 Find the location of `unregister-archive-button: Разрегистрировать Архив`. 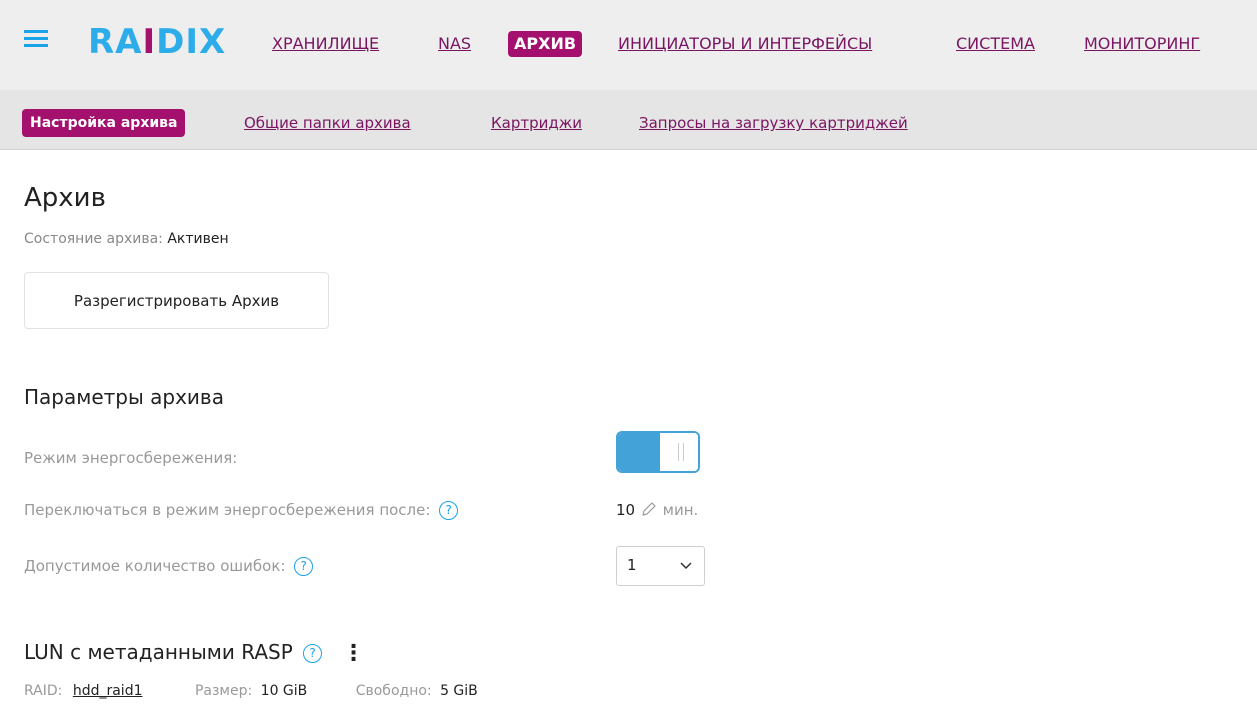

unregister-archive-button: Разрегистрировать Архив is located at coordinates (176, 300).